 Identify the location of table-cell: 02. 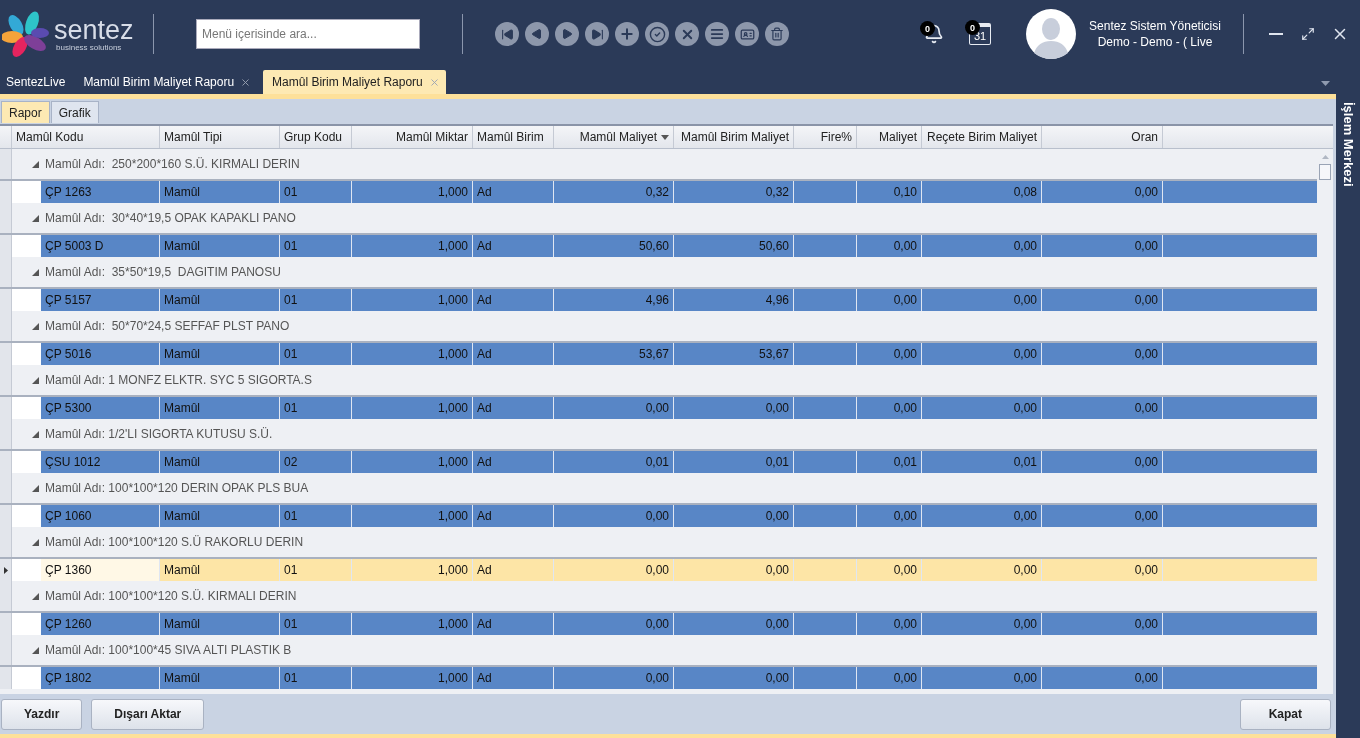
(316, 462).